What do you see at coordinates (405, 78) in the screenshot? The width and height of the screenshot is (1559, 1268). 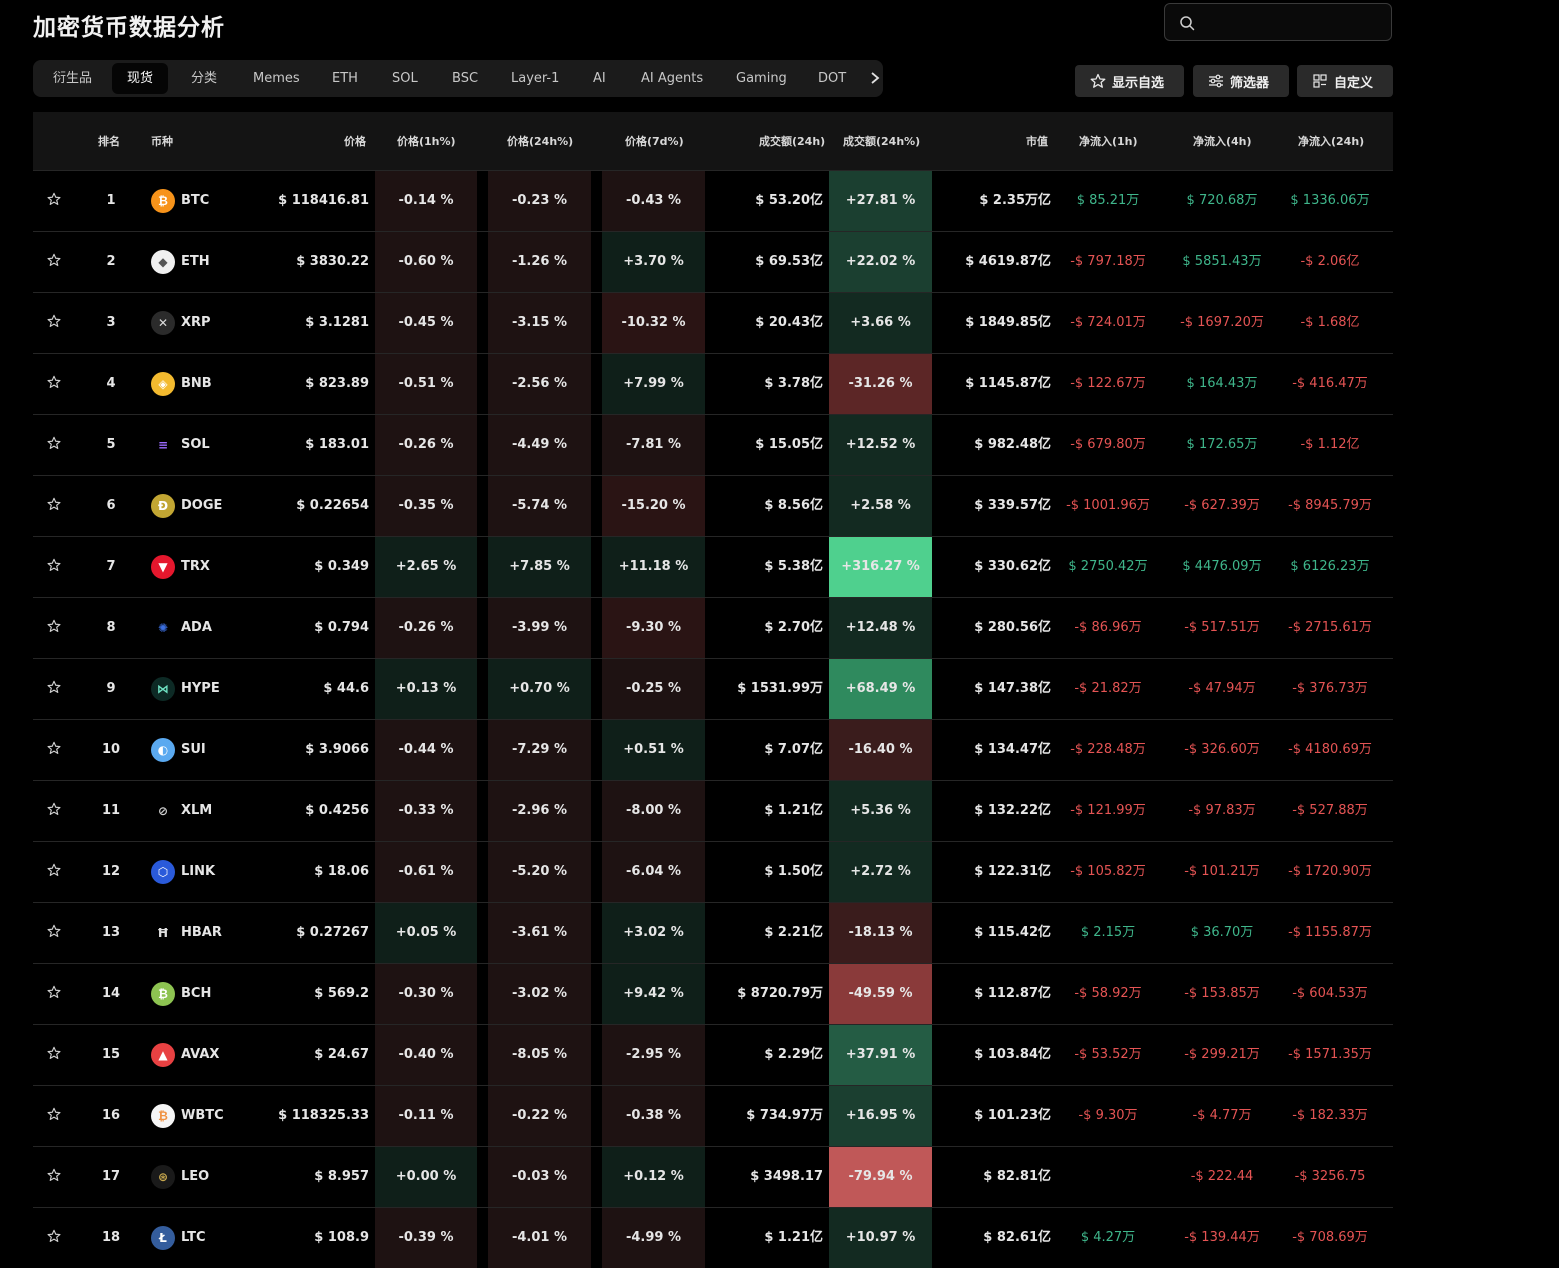 I see `tab-6: SOL` at bounding box center [405, 78].